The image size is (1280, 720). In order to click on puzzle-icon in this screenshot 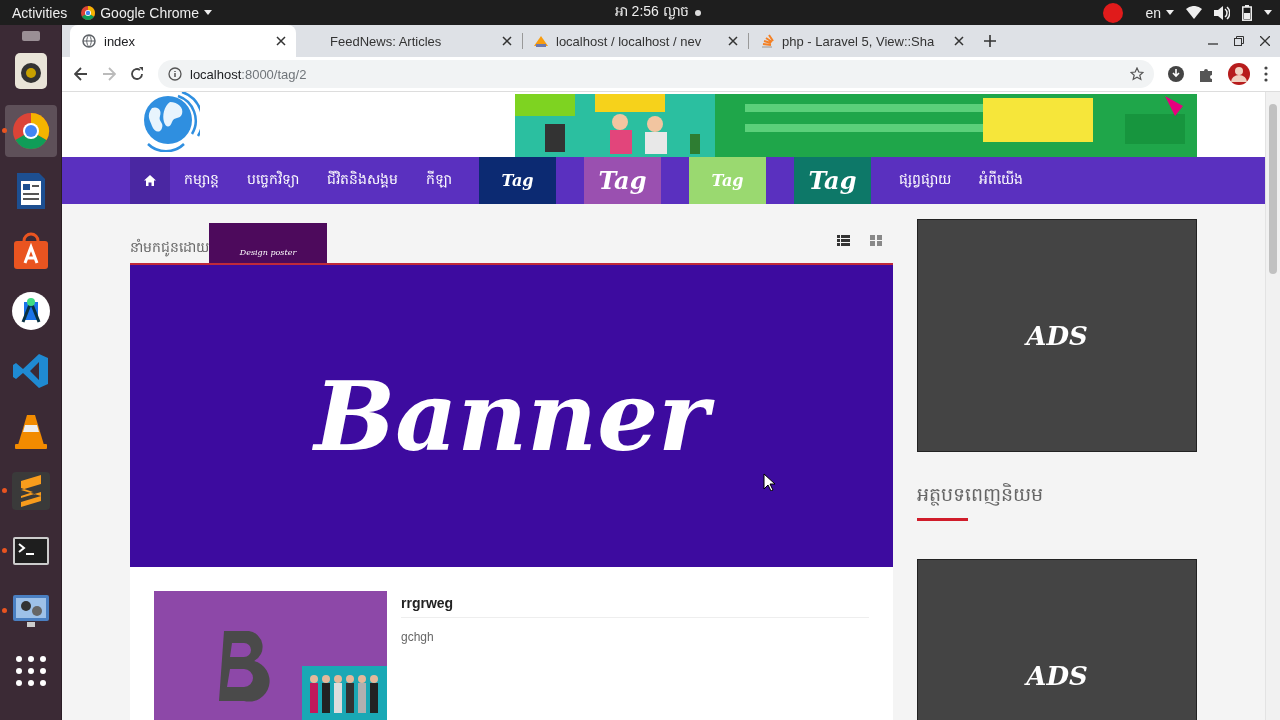, I will do `click(1206, 74)`.